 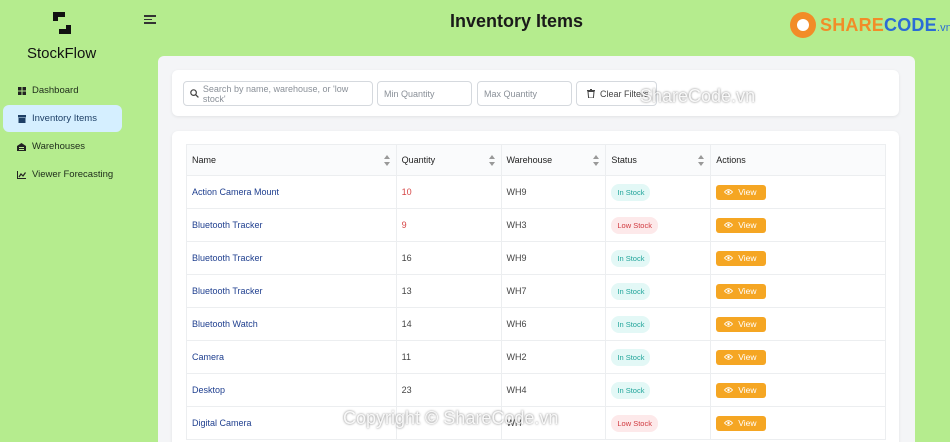 I want to click on trash-icon, so click(x=591, y=93).